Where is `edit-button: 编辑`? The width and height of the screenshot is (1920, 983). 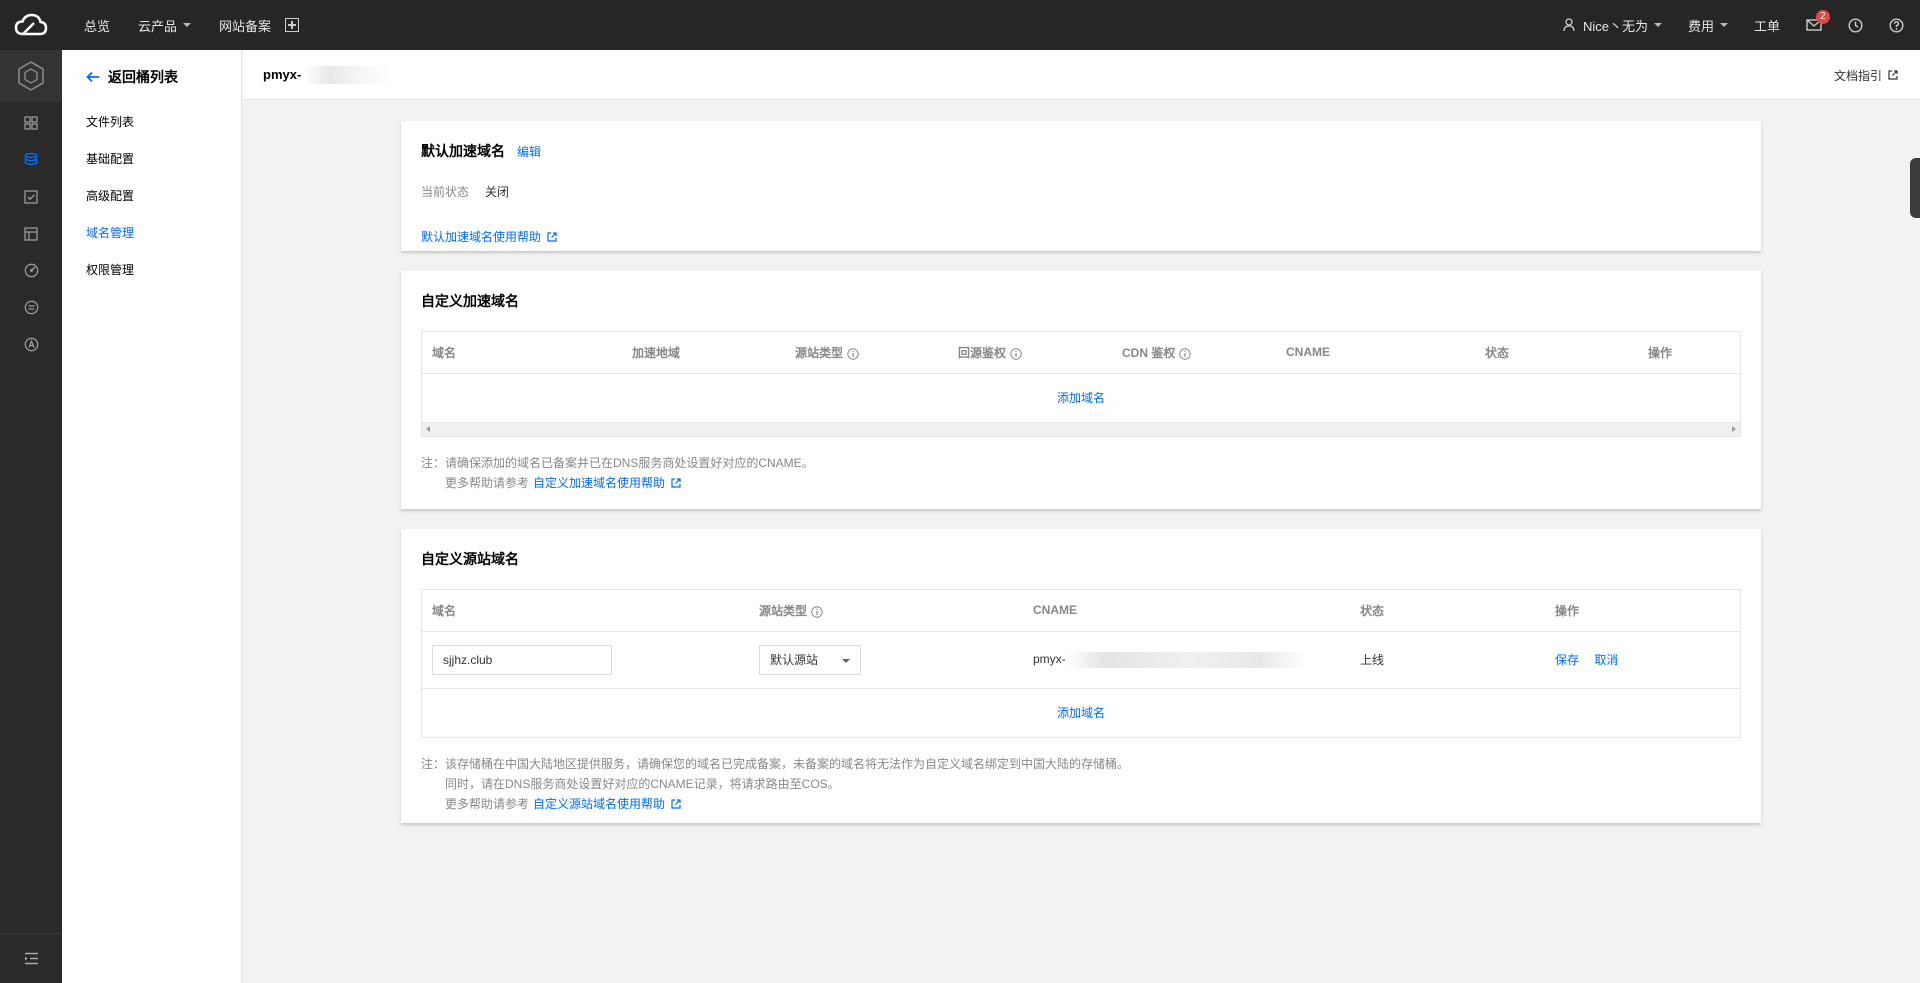 edit-button: 编辑 is located at coordinates (529, 151).